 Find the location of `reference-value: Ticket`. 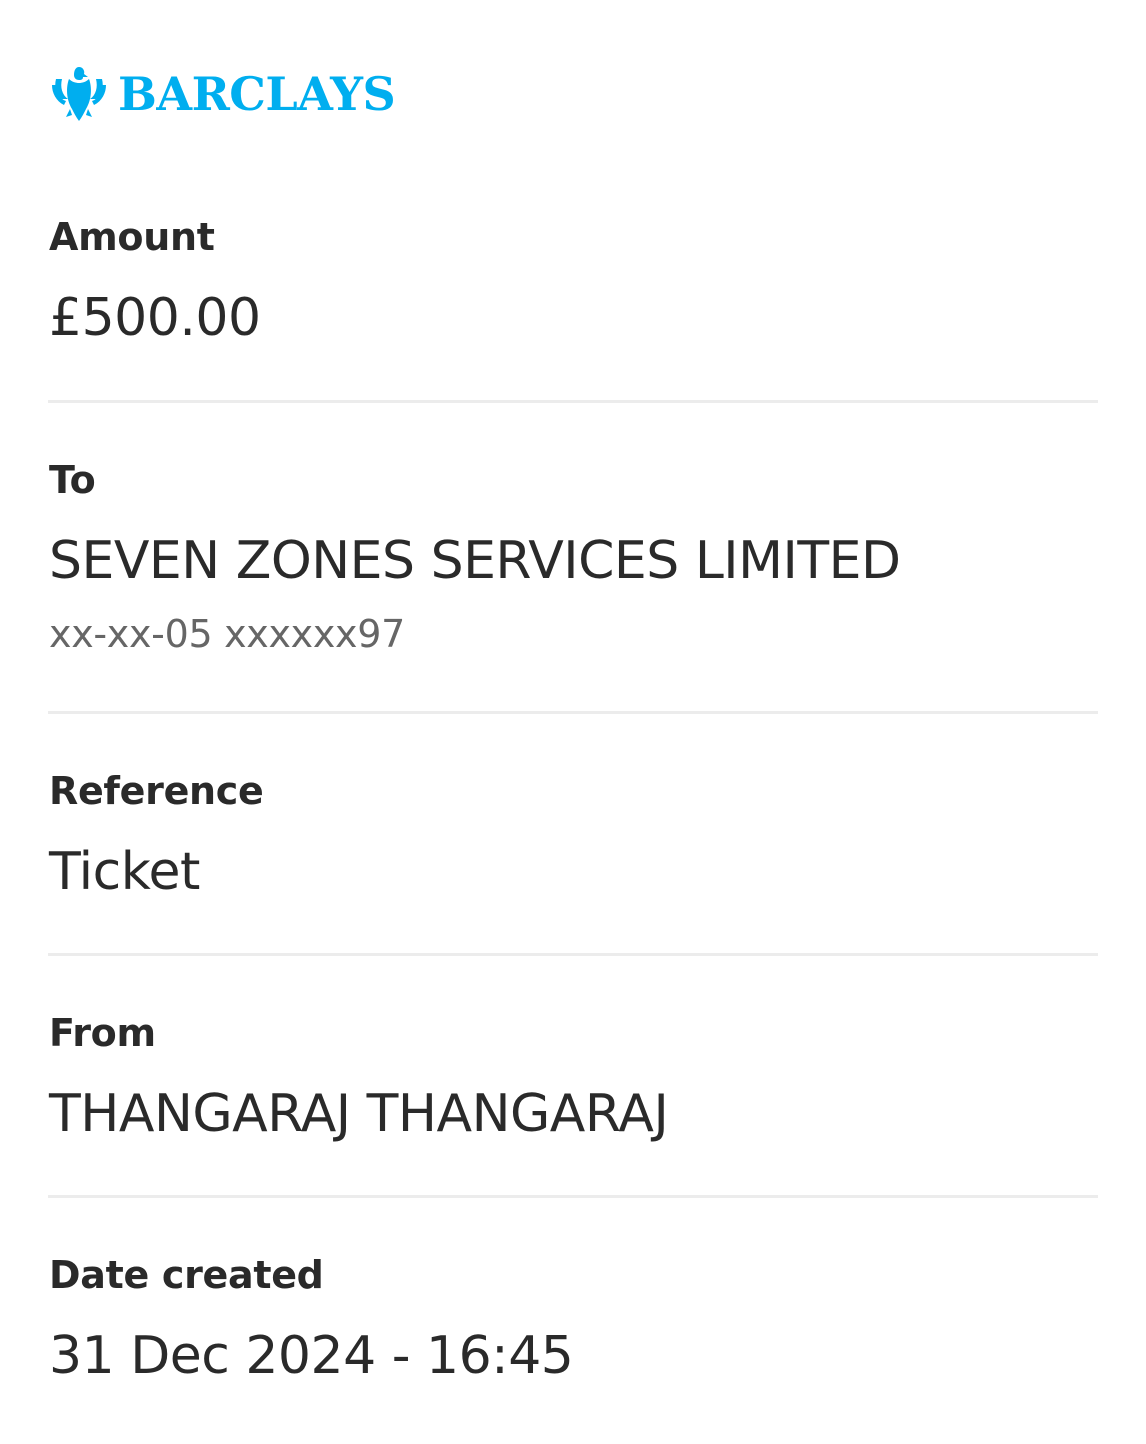

reference-value: Ticket is located at coordinates (124, 872).